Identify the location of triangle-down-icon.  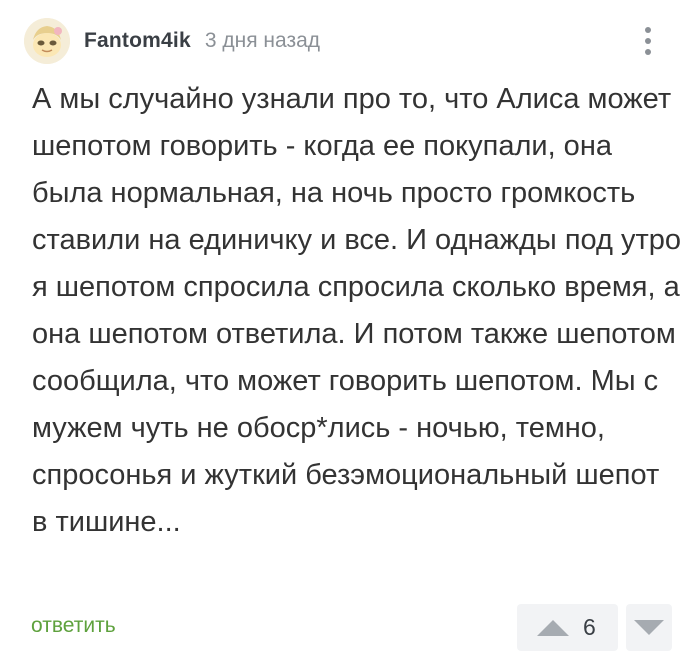
(649, 627).